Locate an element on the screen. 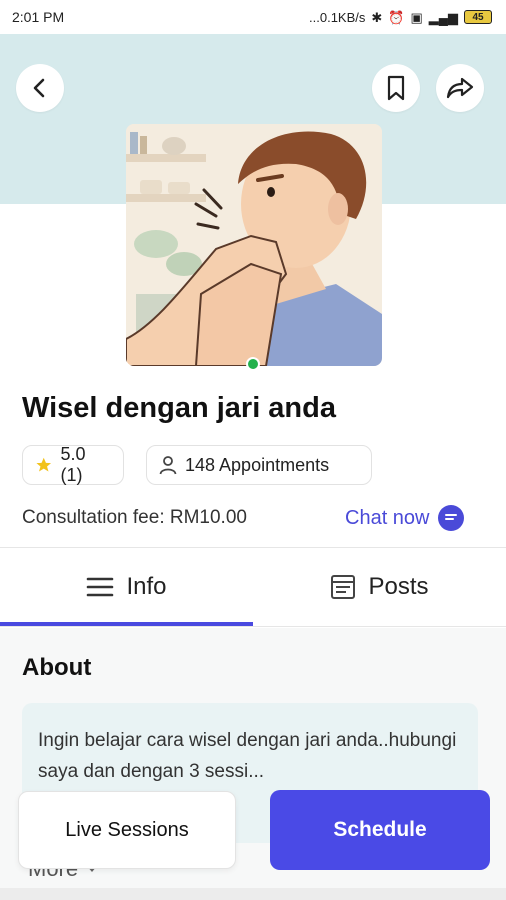 The height and width of the screenshot is (900, 506). divider is located at coordinates (253, 626).